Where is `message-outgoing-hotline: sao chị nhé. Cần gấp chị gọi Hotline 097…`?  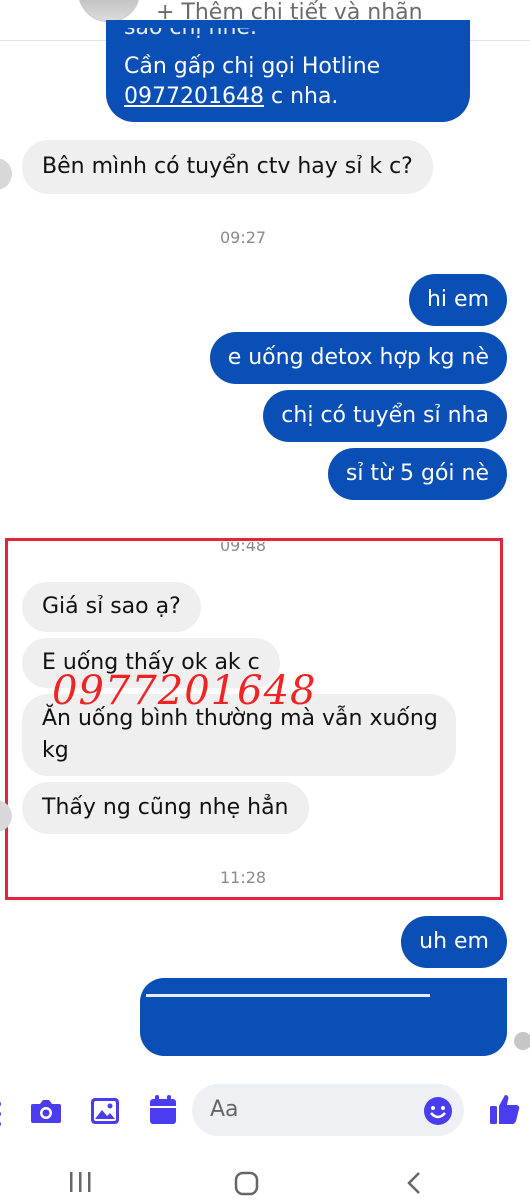
message-outgoing-hotline: sao chị nhé. Cần gấp chị gọi Hotline 097… is located at coordinates (288, 71).